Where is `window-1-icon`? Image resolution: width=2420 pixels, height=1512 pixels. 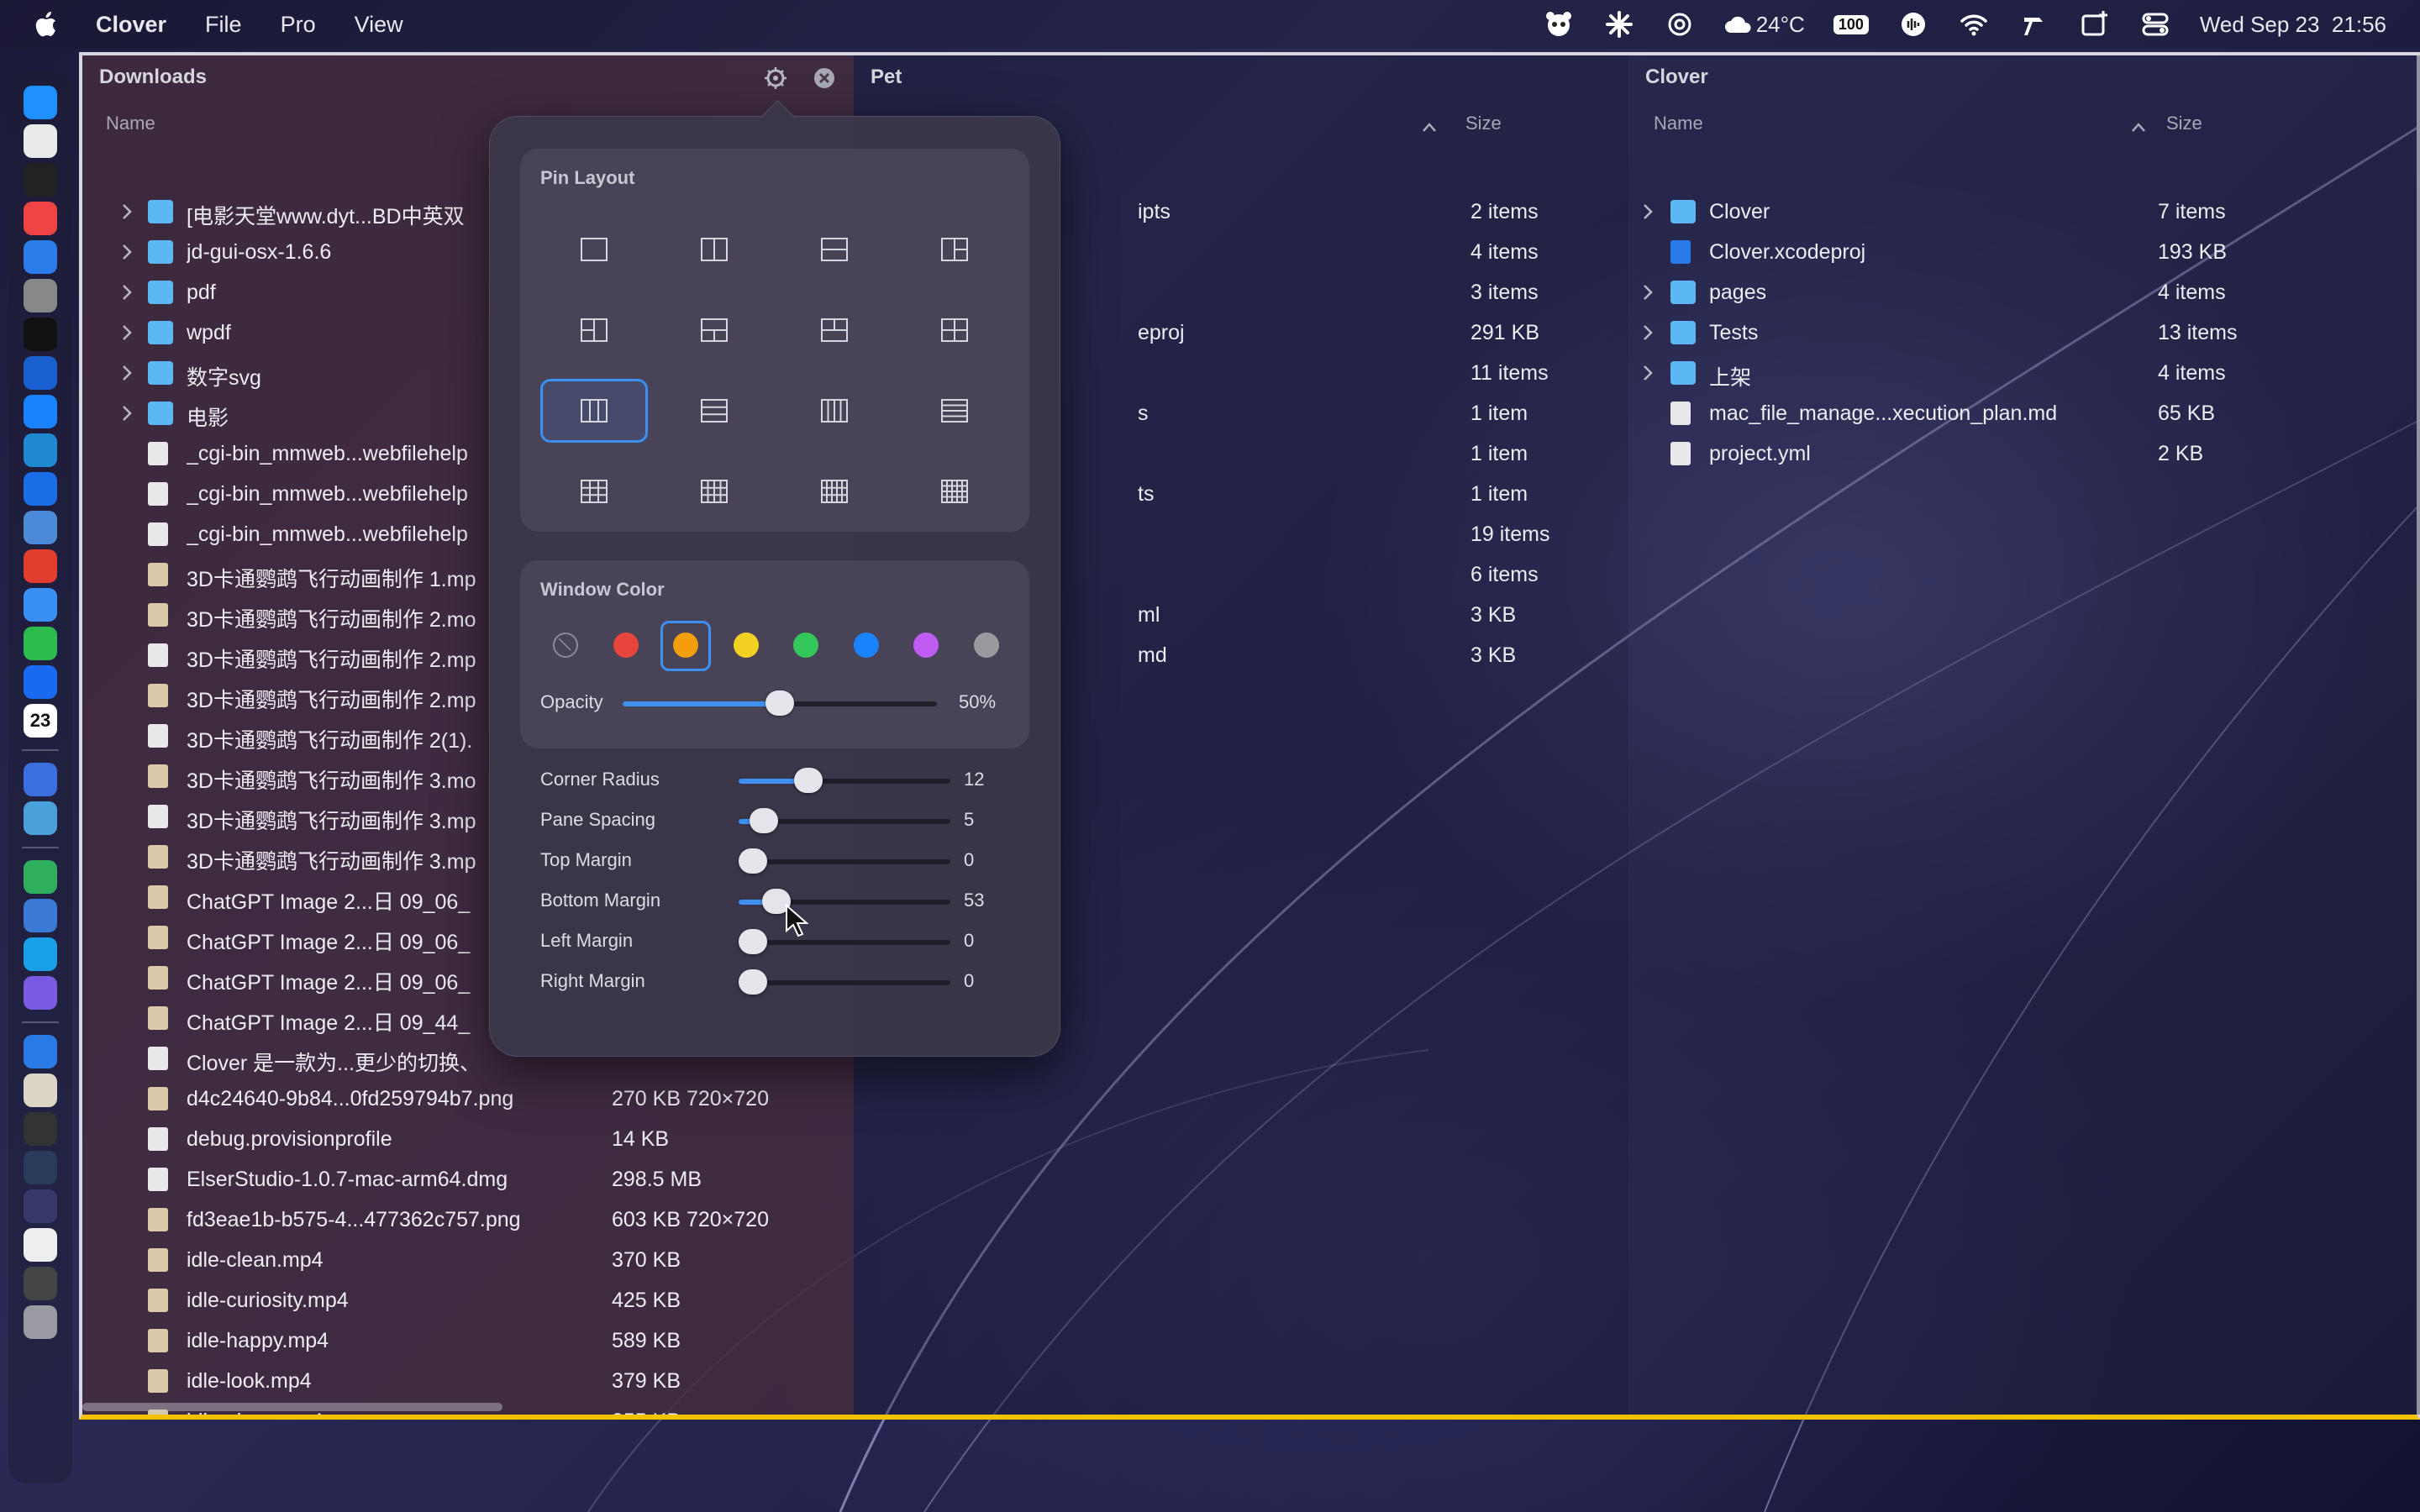 window-1-icon is located at coordinates (40, 1129).